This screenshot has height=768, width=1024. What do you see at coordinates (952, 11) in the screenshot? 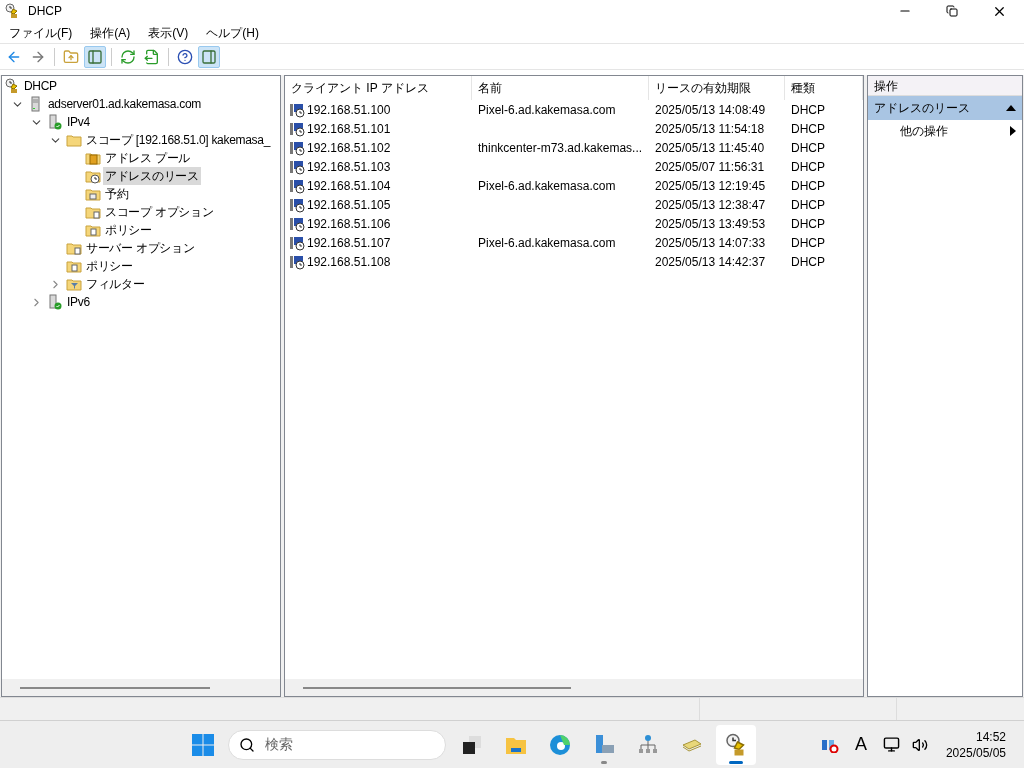
I see `restore-icon` at bounding box center [952, 11].